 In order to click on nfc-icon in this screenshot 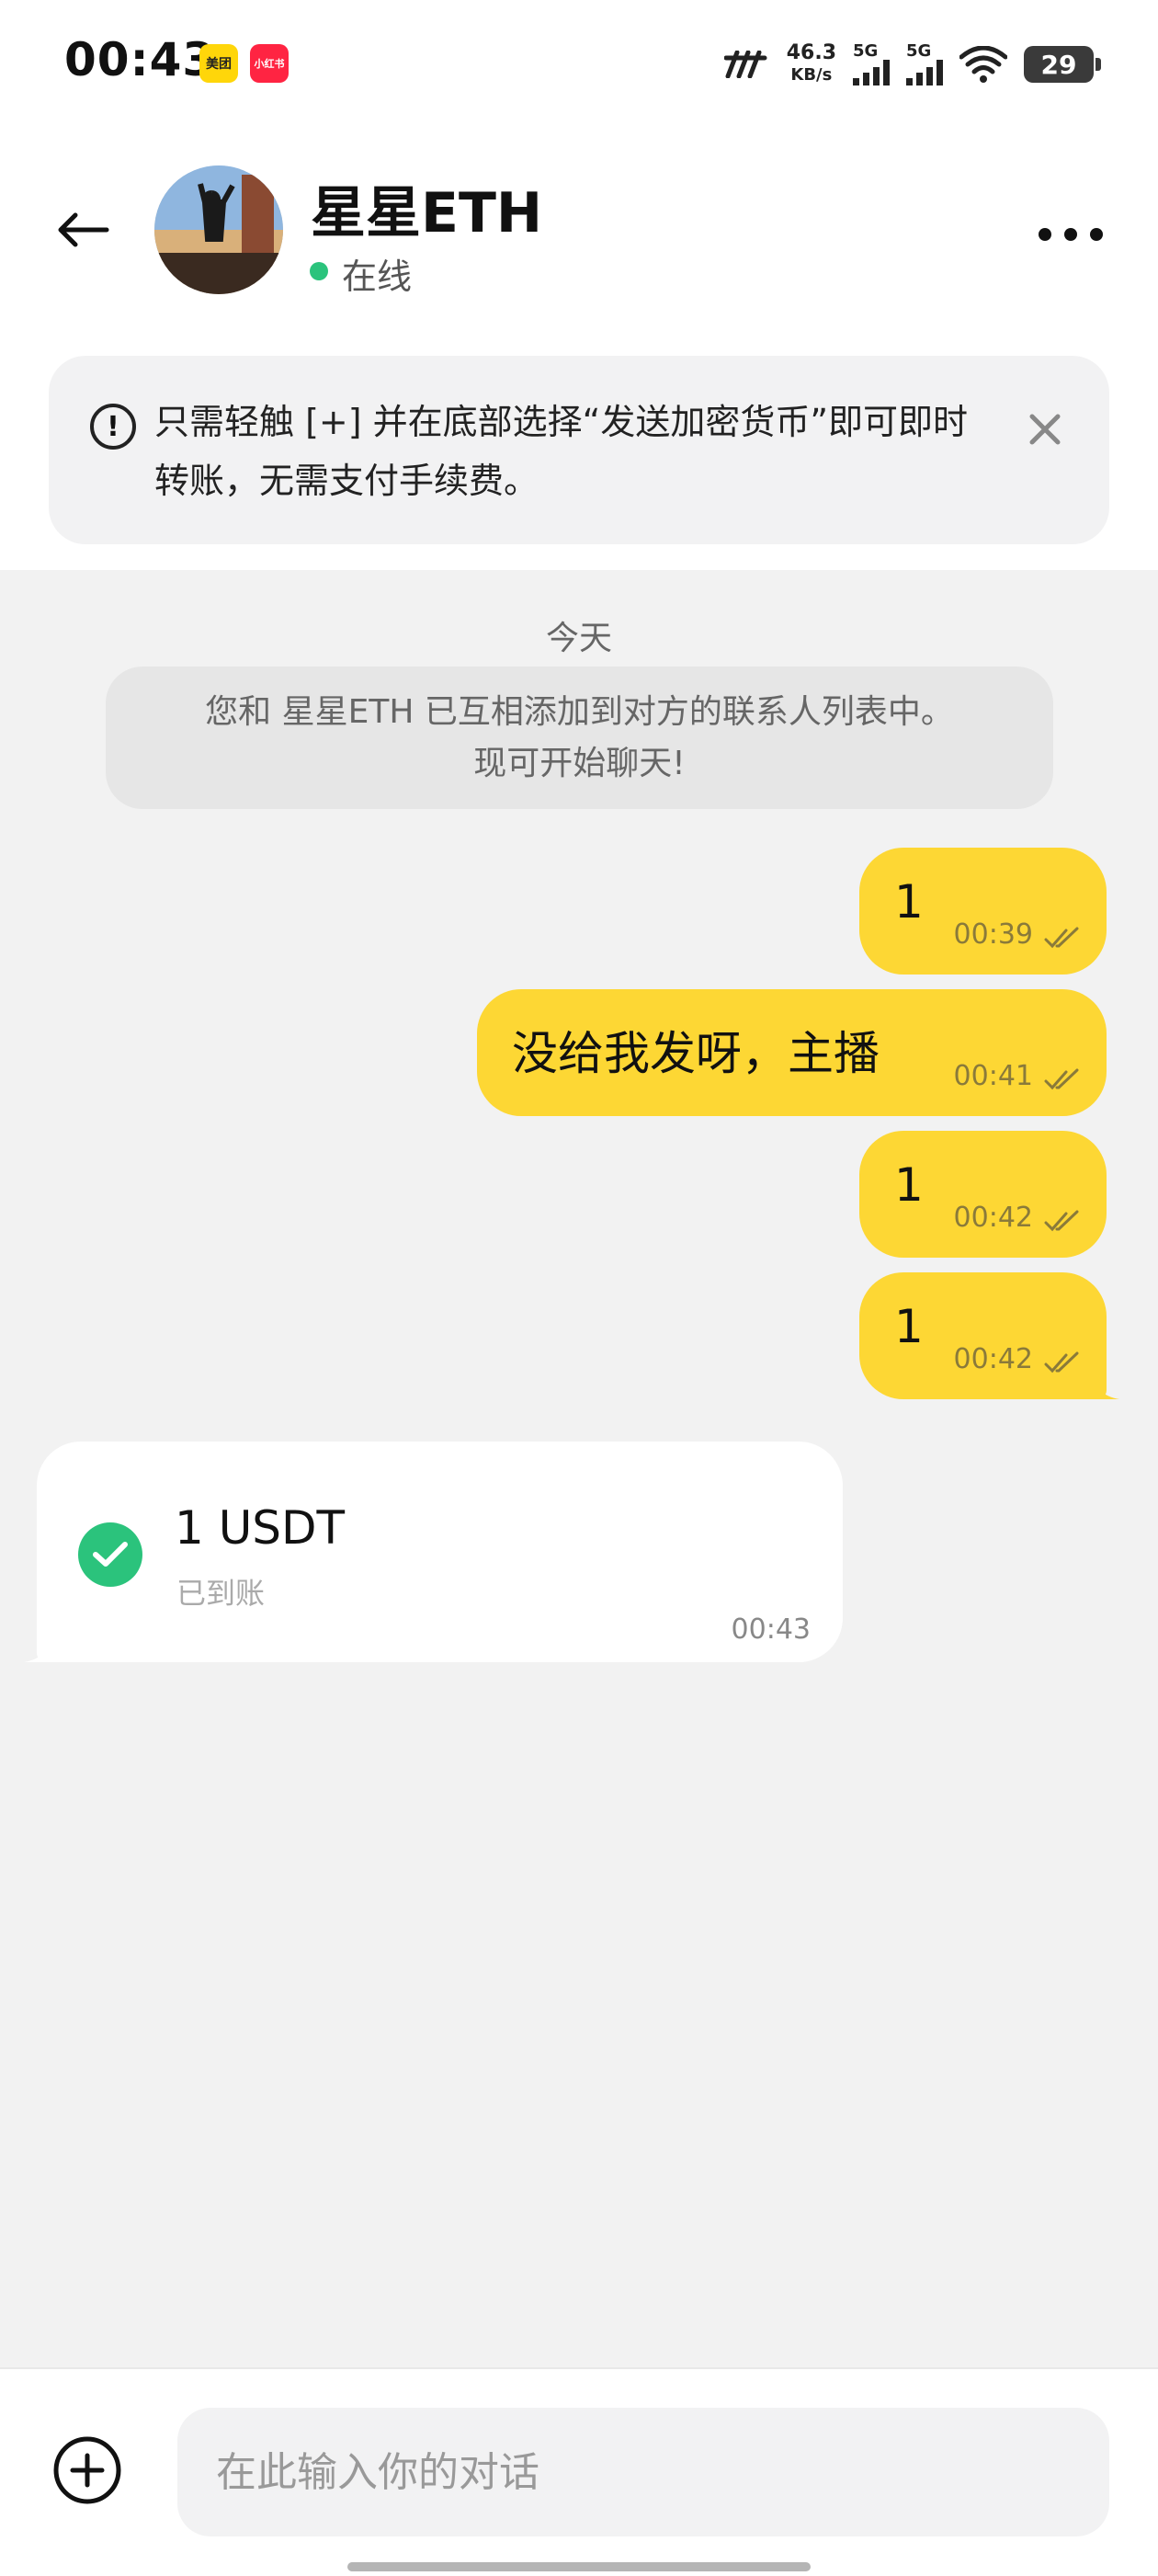, I will do `click(745, 64)`.